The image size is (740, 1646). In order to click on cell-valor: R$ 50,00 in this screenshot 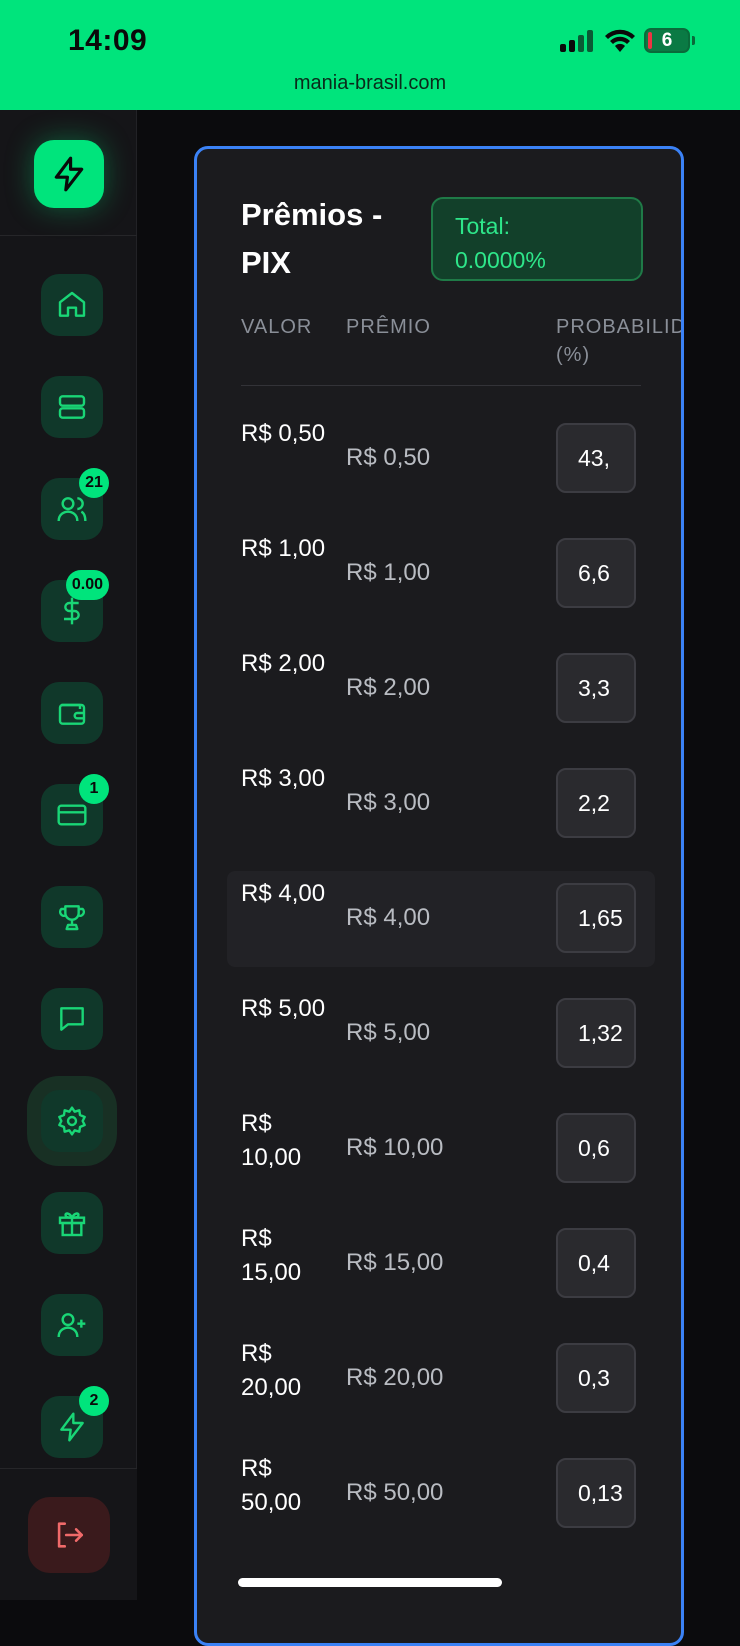, I will do `click(271, 1485)`.